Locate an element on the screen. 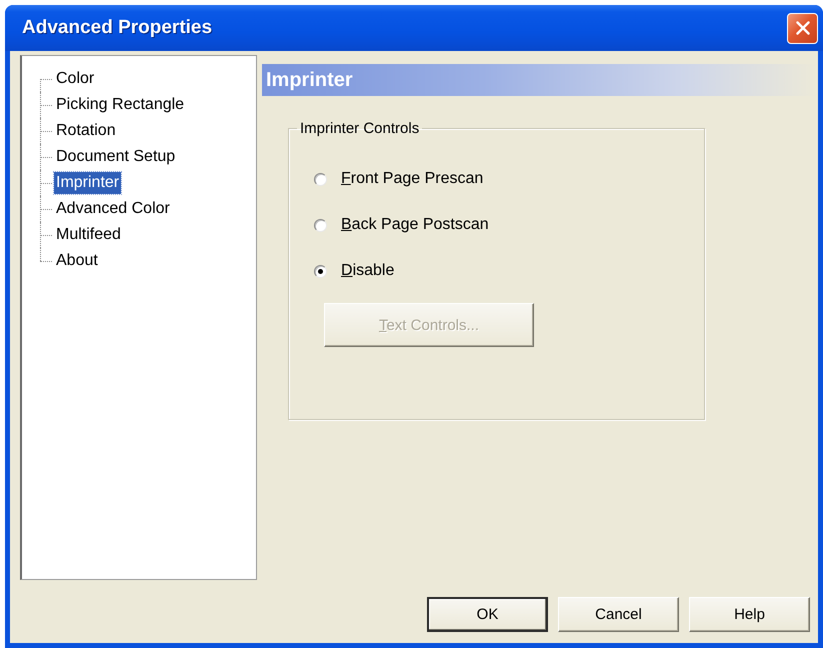 This screenshot has height=648, width=823. dialog-button: Cancel is located at coordinates (618, 614).